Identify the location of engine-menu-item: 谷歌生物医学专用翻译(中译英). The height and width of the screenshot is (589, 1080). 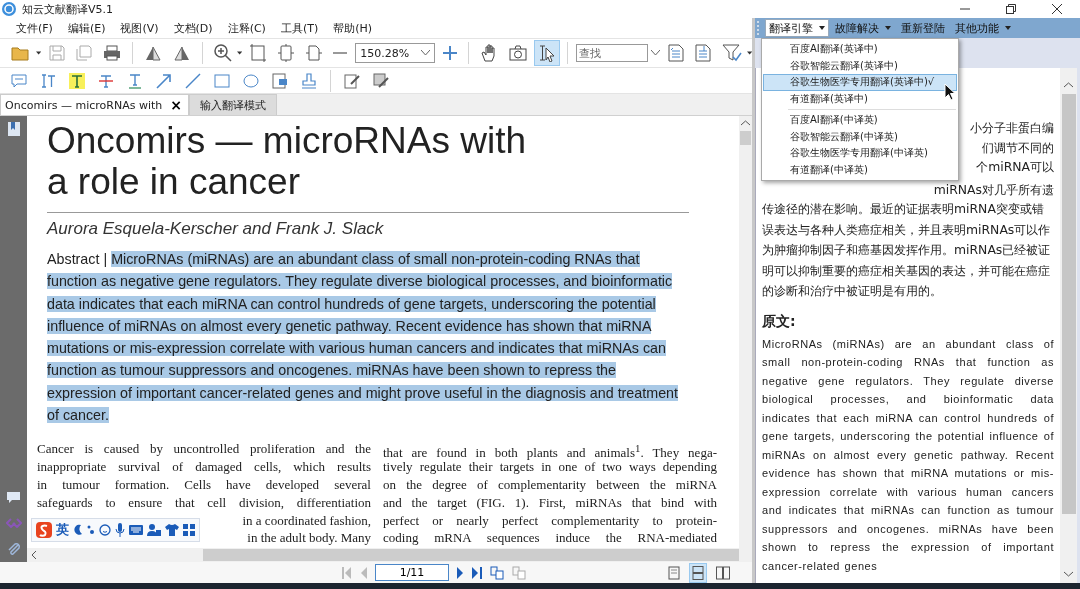
(860, 153).